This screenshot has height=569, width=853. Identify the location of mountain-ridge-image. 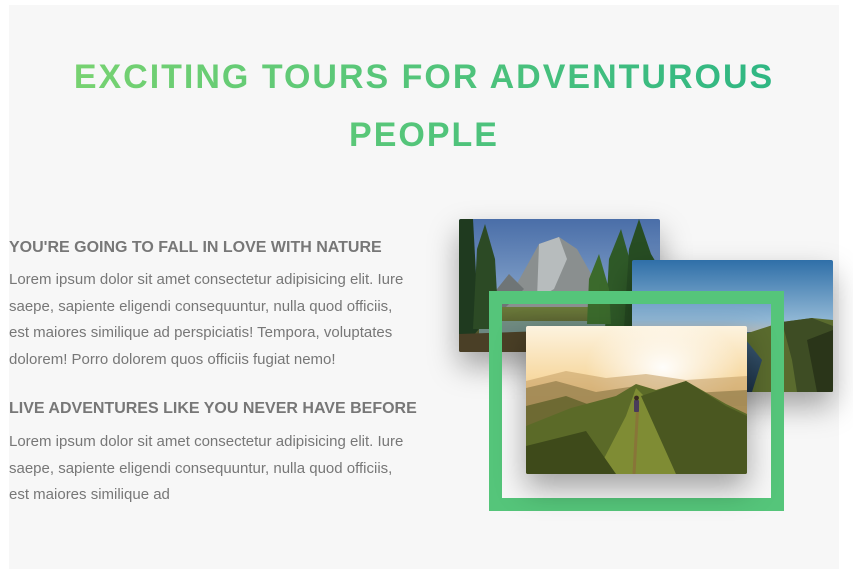
(636, 400).